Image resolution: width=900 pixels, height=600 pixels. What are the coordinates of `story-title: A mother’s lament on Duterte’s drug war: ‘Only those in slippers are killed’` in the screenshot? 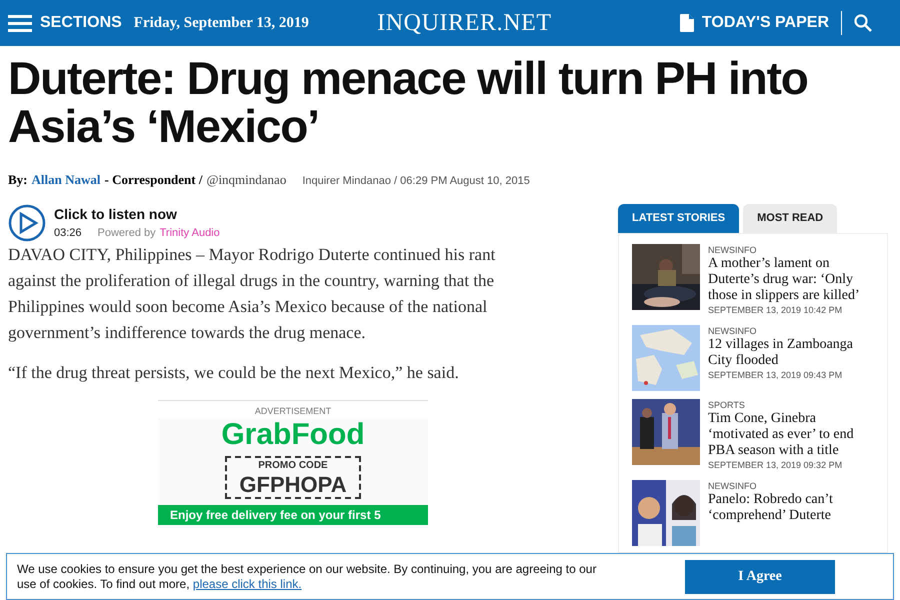 It's located at (797, 280).